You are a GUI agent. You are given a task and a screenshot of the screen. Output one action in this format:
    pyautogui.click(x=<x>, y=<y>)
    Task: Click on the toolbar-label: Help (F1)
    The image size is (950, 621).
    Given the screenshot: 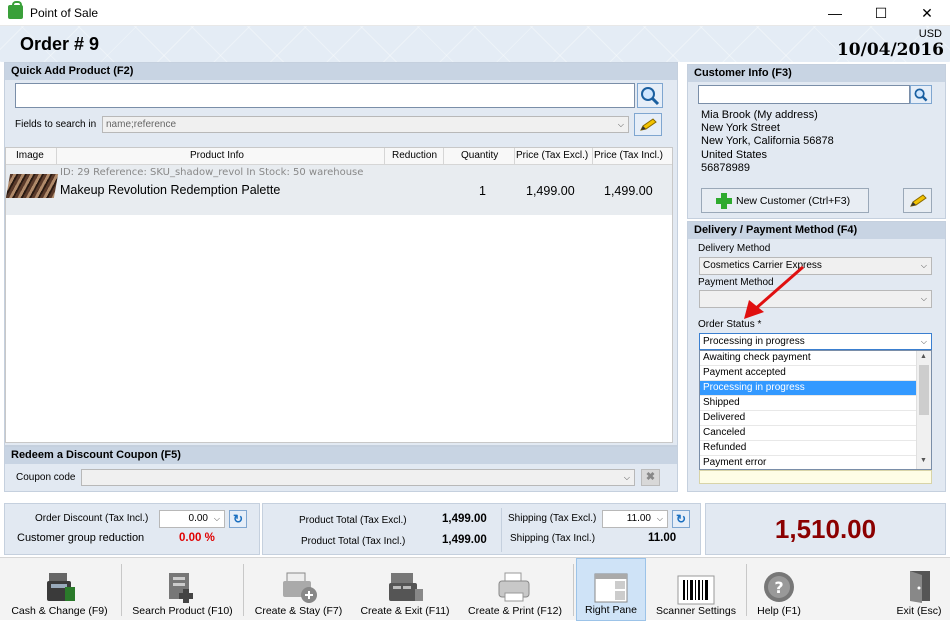 What is the action you would take?
    pyautogui.click(x=779, y=611)
    